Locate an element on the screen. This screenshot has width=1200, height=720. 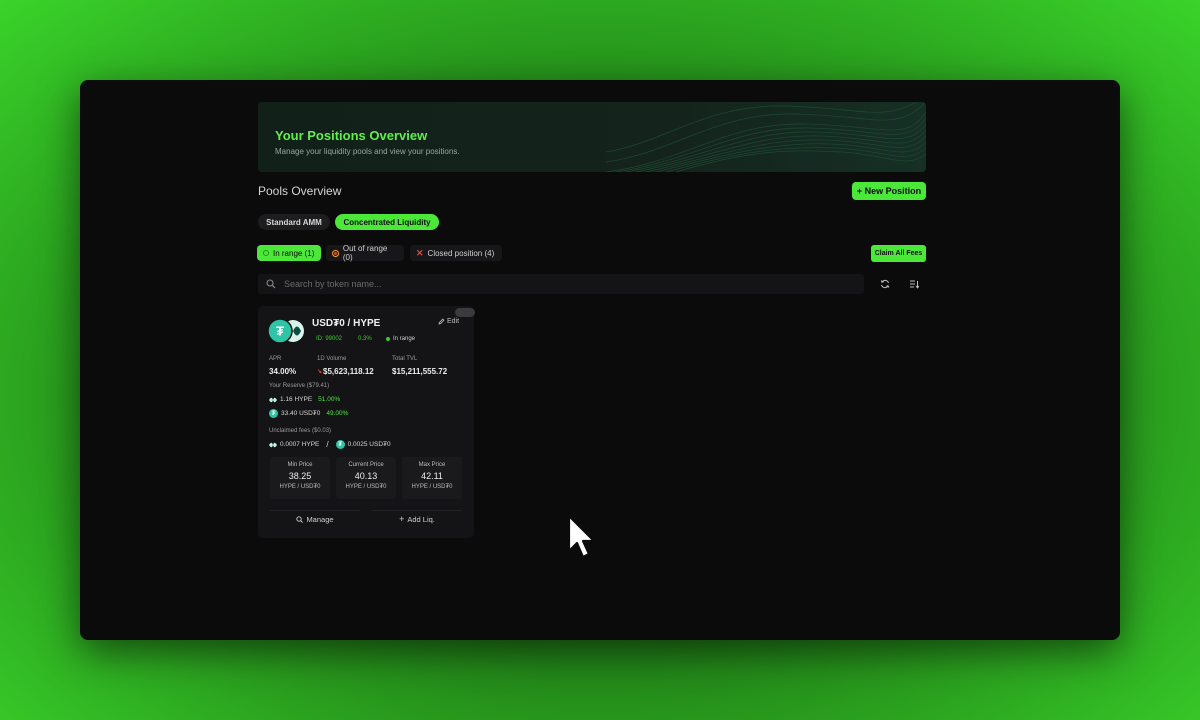
cursor-icon is located at coordinates (581, 536).